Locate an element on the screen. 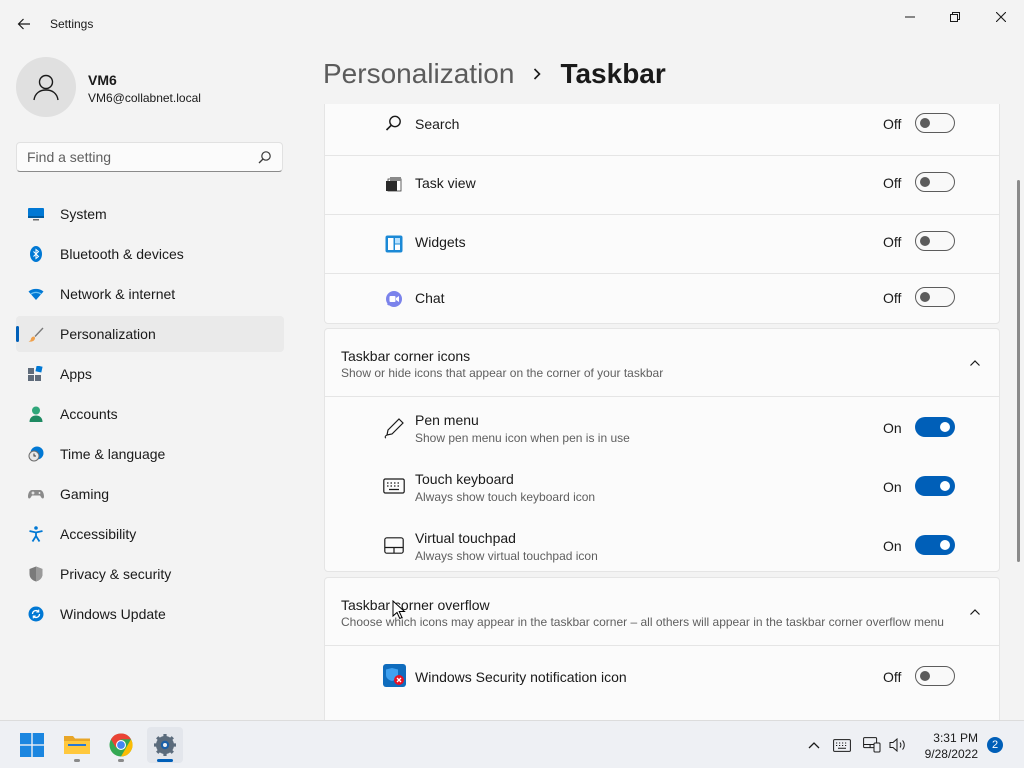  touch-keyboard-tray-button is located at coordinates (842, 745).